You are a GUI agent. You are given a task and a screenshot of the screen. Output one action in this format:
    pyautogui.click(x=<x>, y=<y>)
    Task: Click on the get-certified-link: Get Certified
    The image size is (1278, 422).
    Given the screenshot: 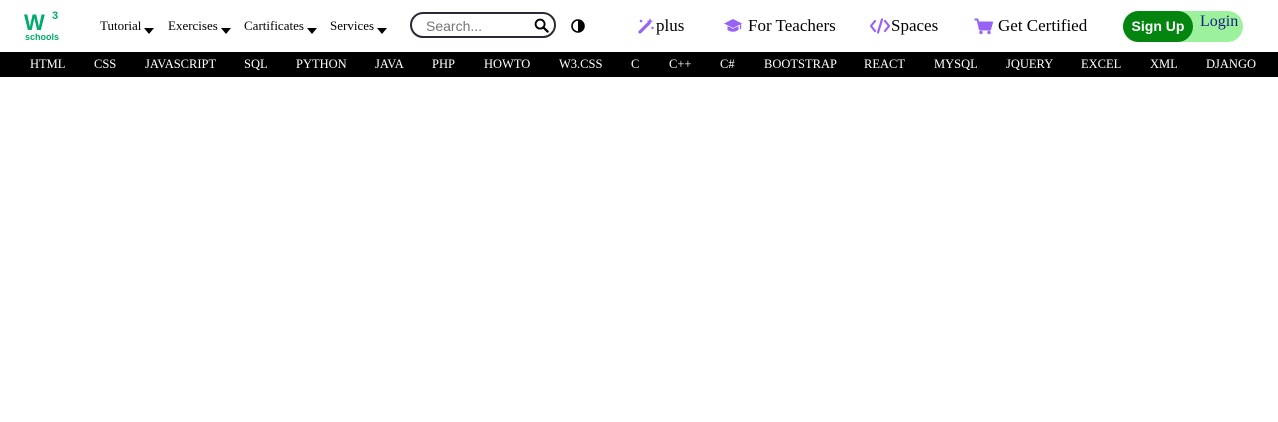 What is the action you would take?
    pyautogui.click(x=1030, y=26)
    